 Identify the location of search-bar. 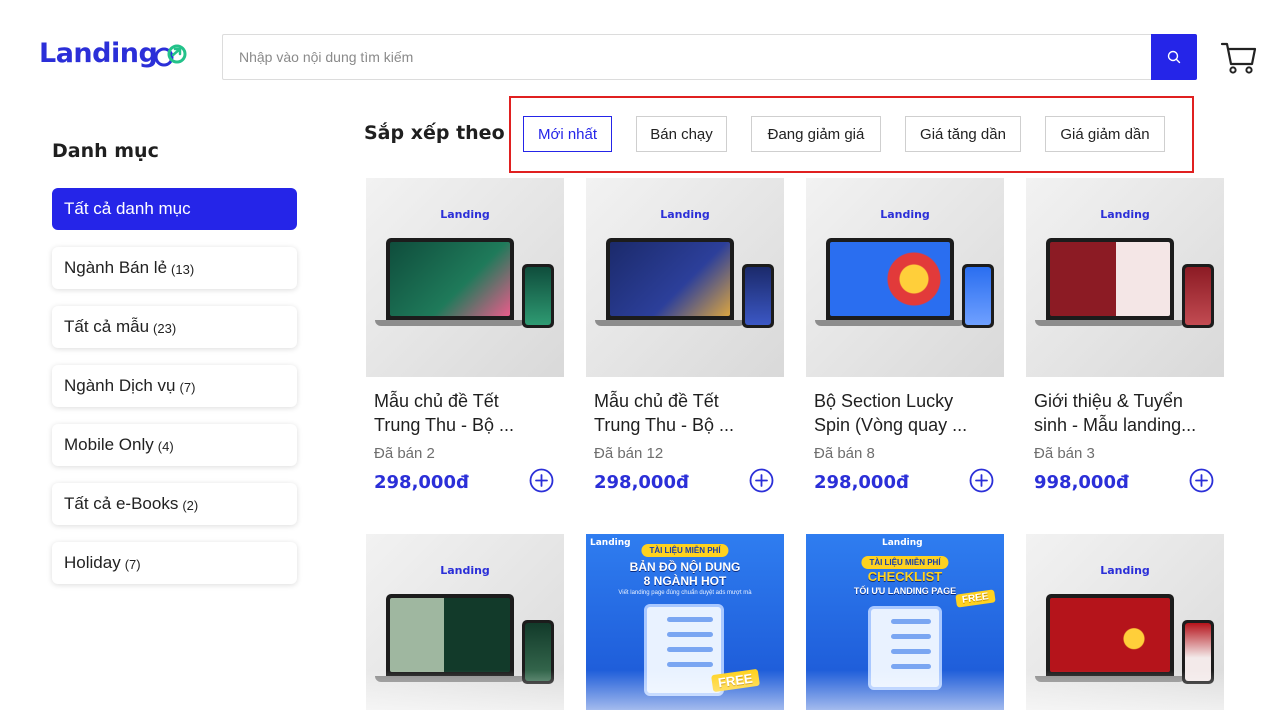
(709, 57).